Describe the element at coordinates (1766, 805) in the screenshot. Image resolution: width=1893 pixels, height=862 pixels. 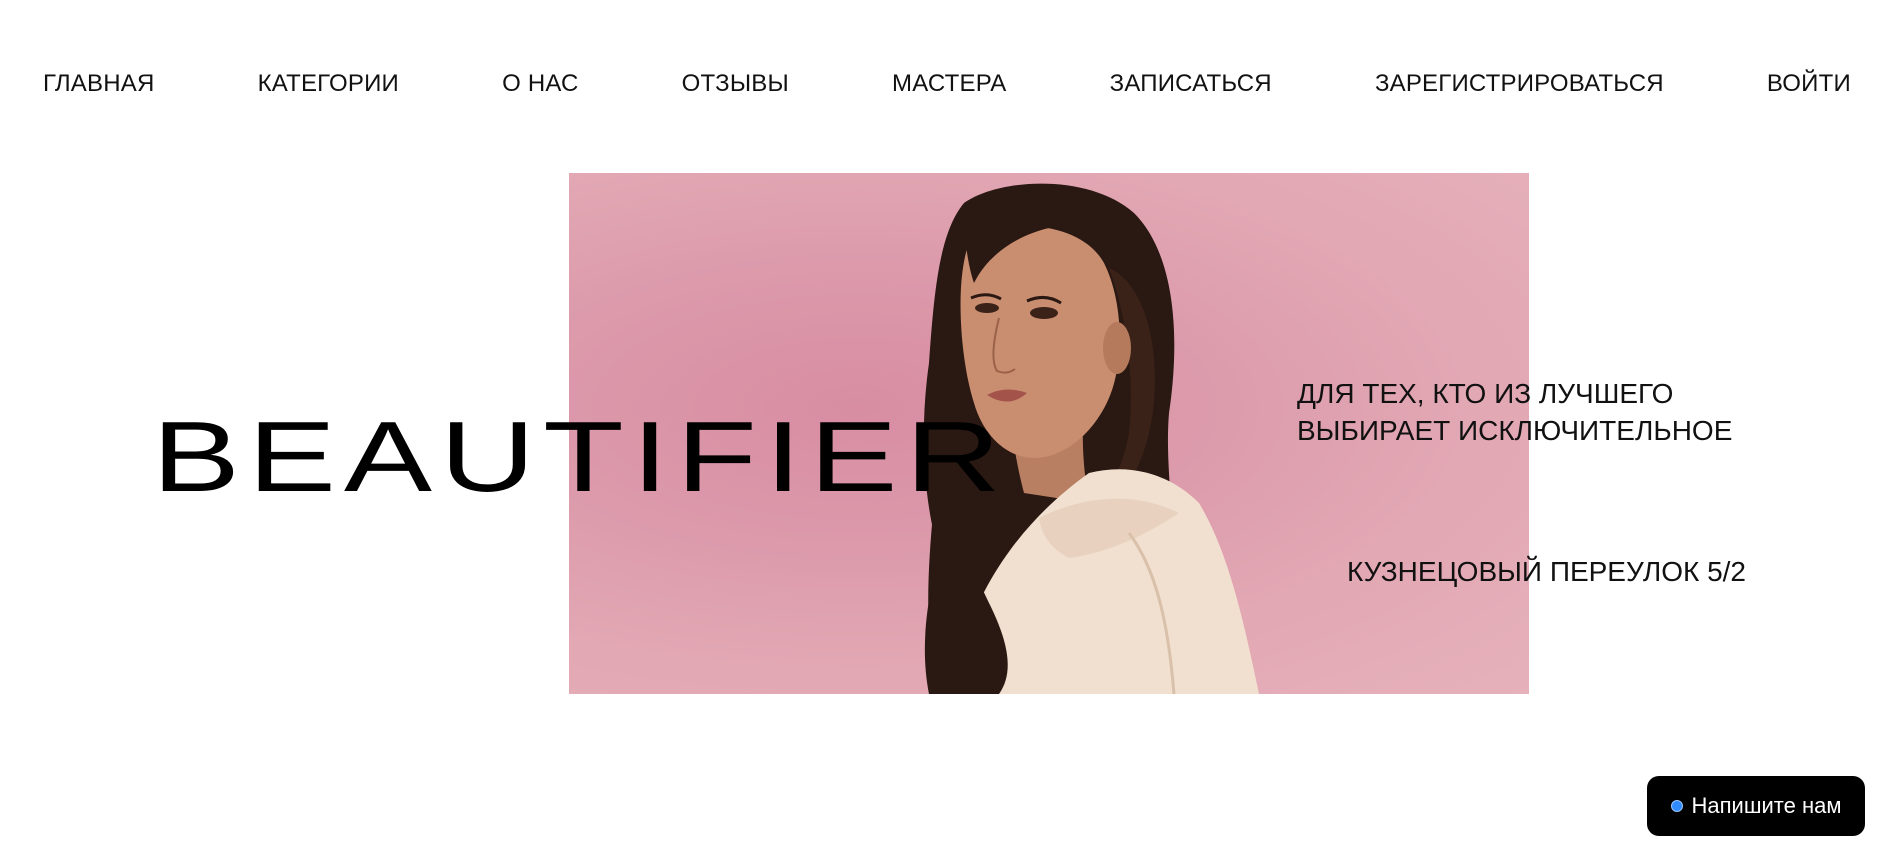
I see `chat-button-label: Напишите нам` at that location.